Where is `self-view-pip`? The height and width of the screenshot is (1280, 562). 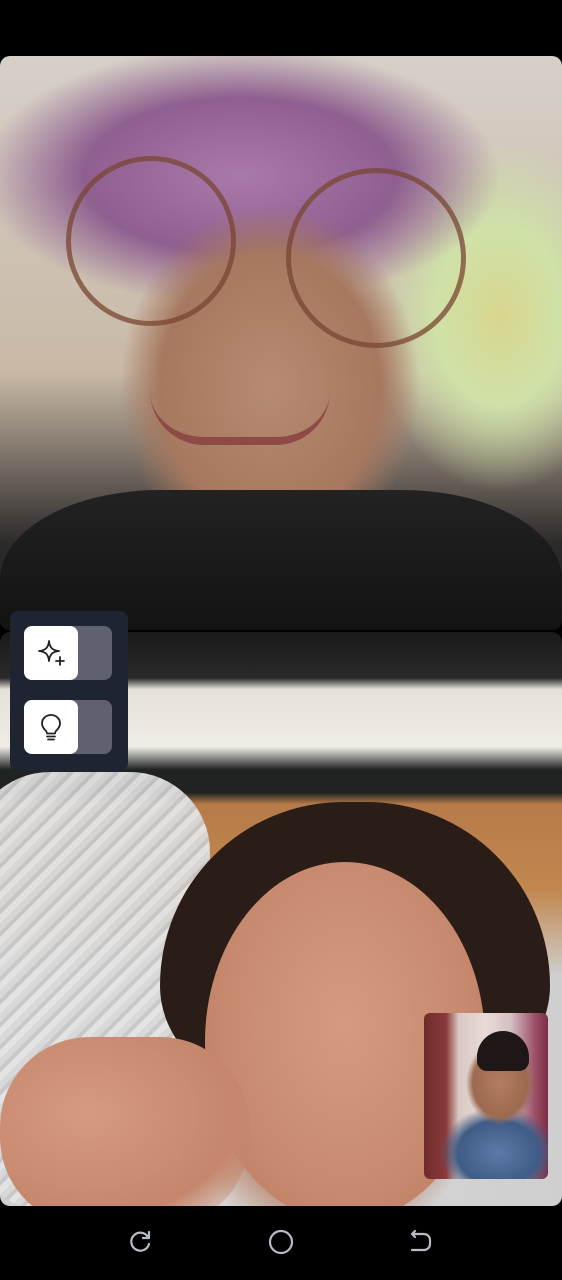 self-view-pip is located at coordinates (486, 1096).